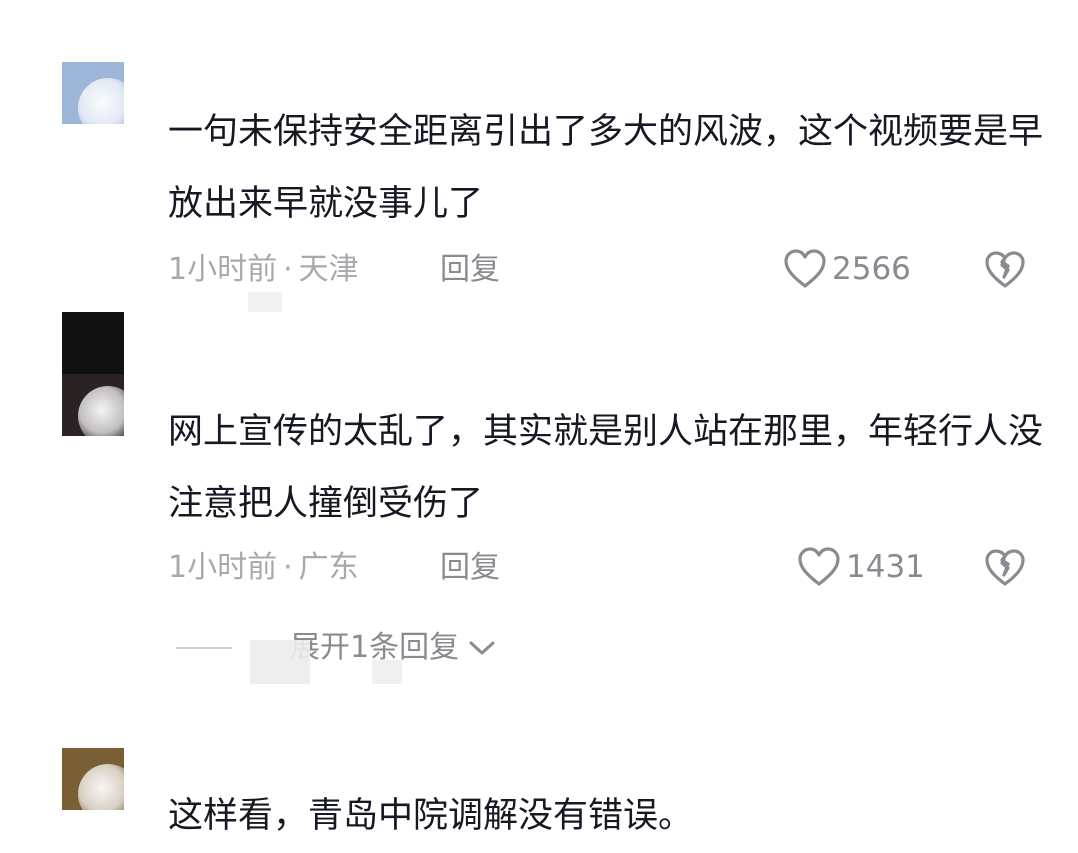 This screenshot has height=853, width=1078. I want to click on chevron-down-icon, so click(482, 648).